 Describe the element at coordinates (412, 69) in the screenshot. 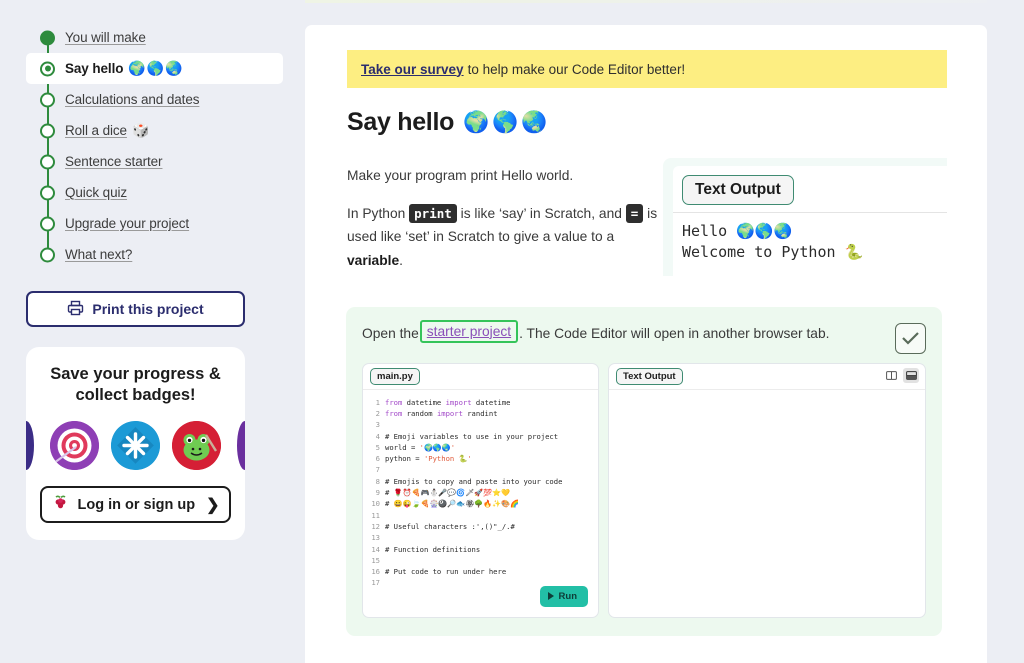

I see `take-our-survey-link: Take our survey` at that location.